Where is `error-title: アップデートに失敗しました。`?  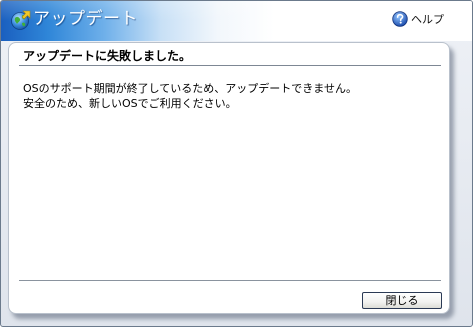
error-title: アップデートに失敗しました。 is located at coordinates (107, 56).